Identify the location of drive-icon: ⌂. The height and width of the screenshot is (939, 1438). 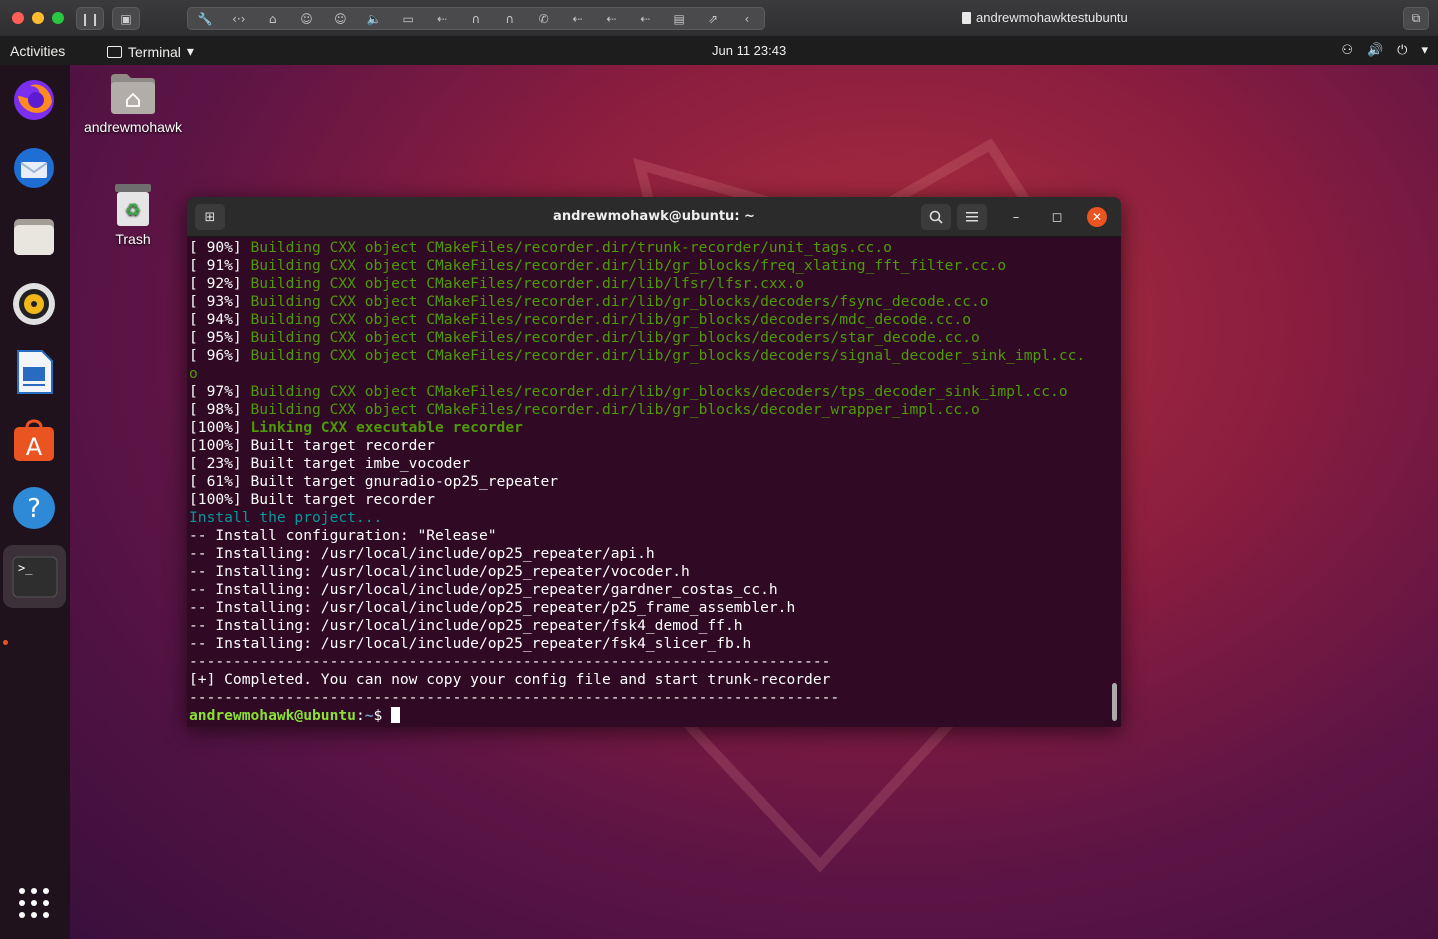
(273, 19).